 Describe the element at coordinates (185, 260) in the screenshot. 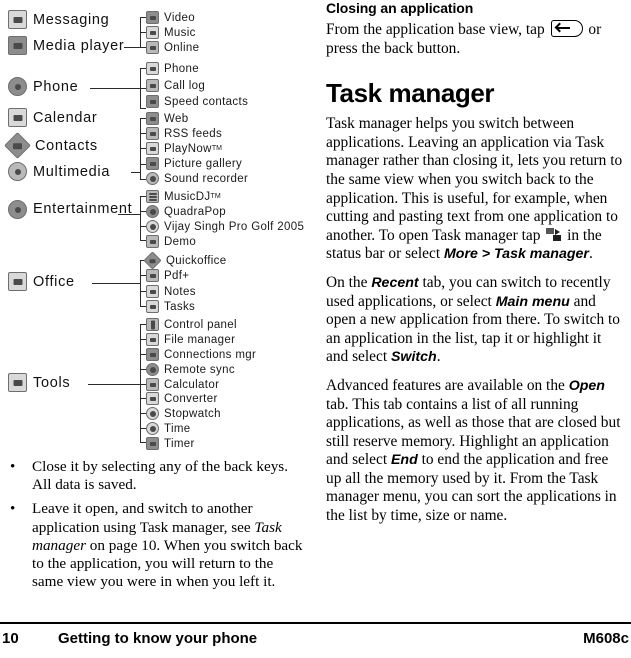

I see `menu-child-quickoffice: Quickoffice` at that location.